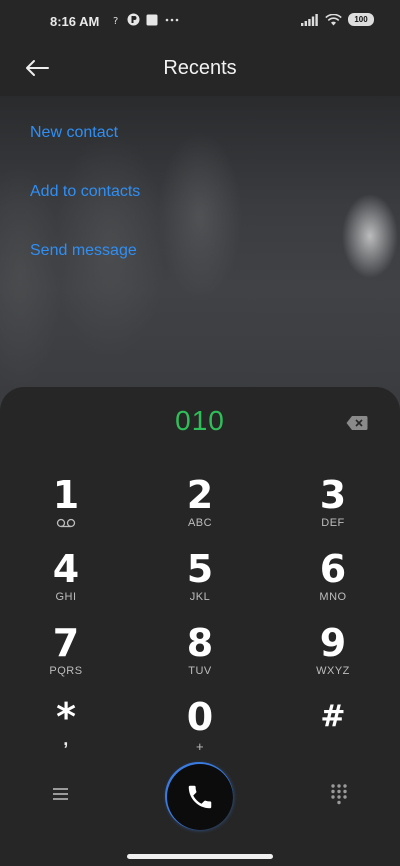 Image resolution: width=400 pixels, height=866 pixels. Describe the element at coordinates (66, 523) in the screenshot. I see `voicemail-icon` at that location.